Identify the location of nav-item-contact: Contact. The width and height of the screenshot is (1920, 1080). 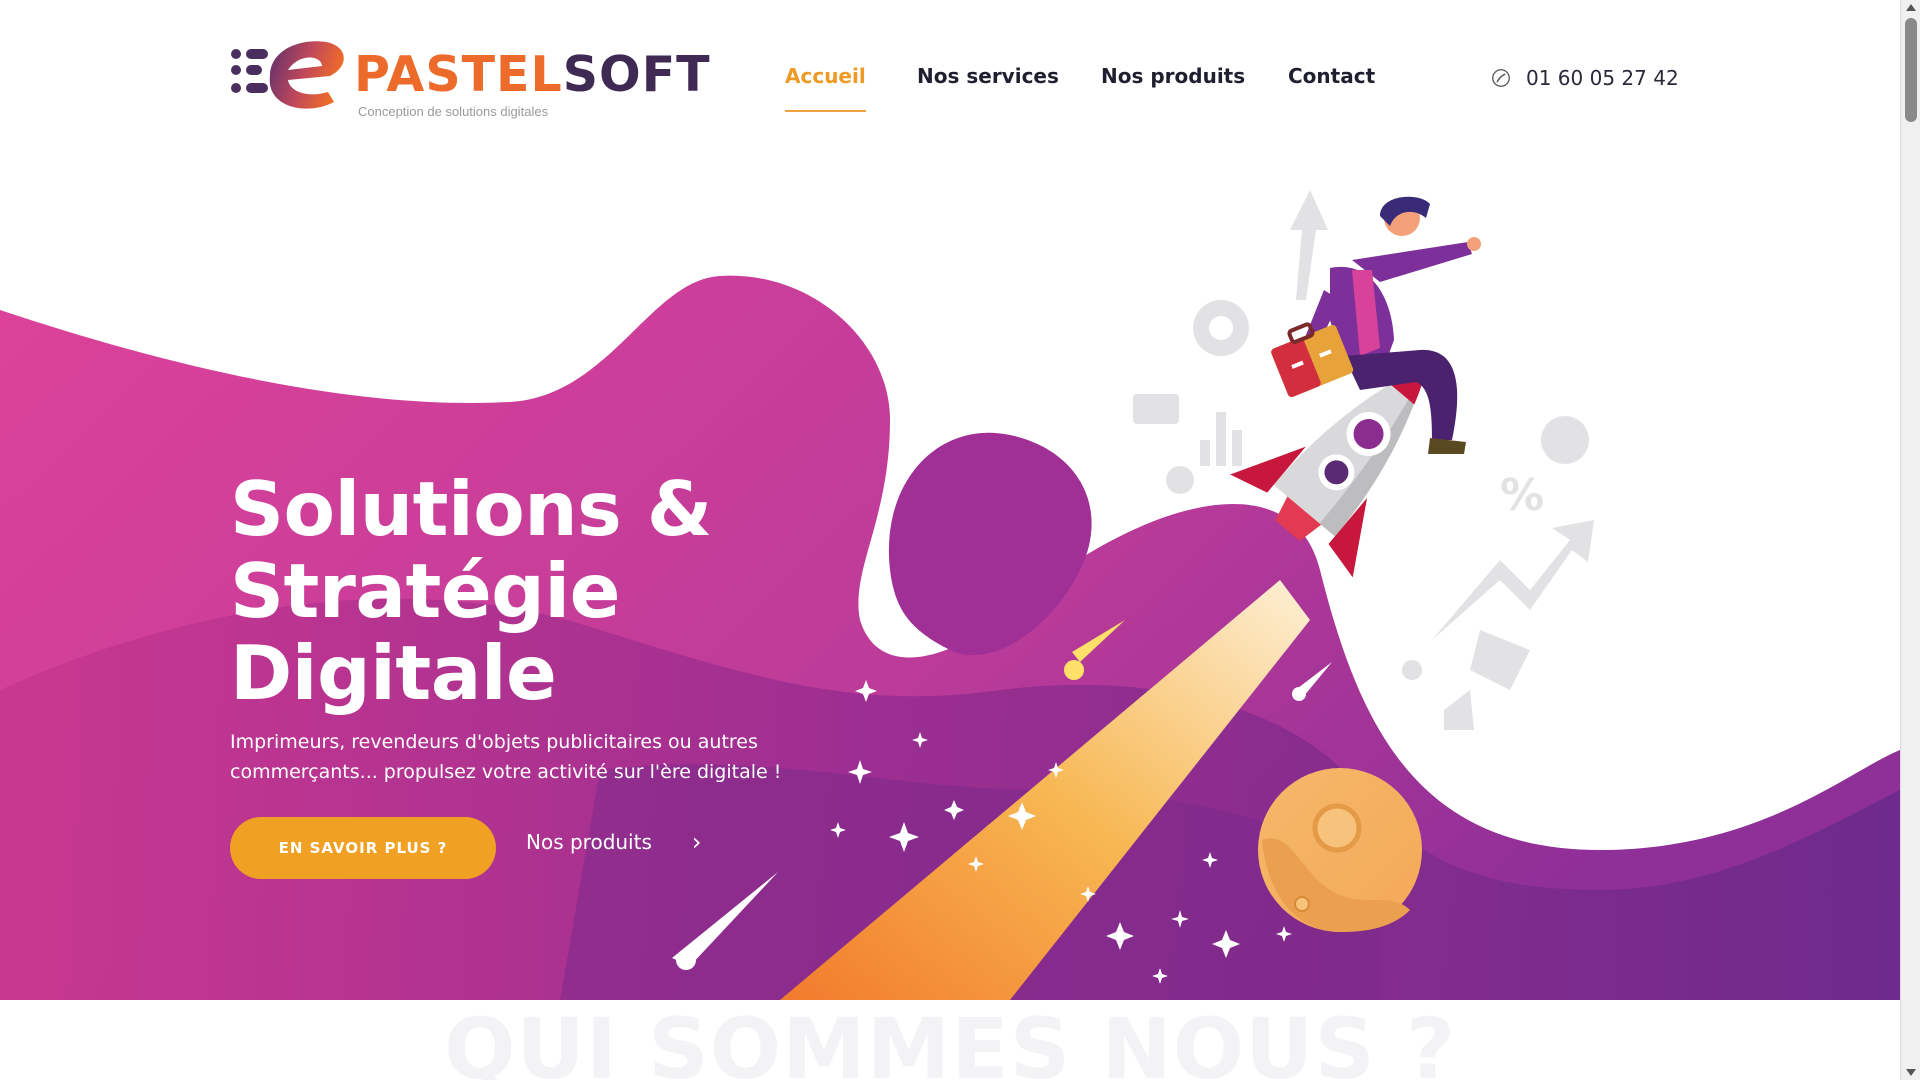
(1331, 76).